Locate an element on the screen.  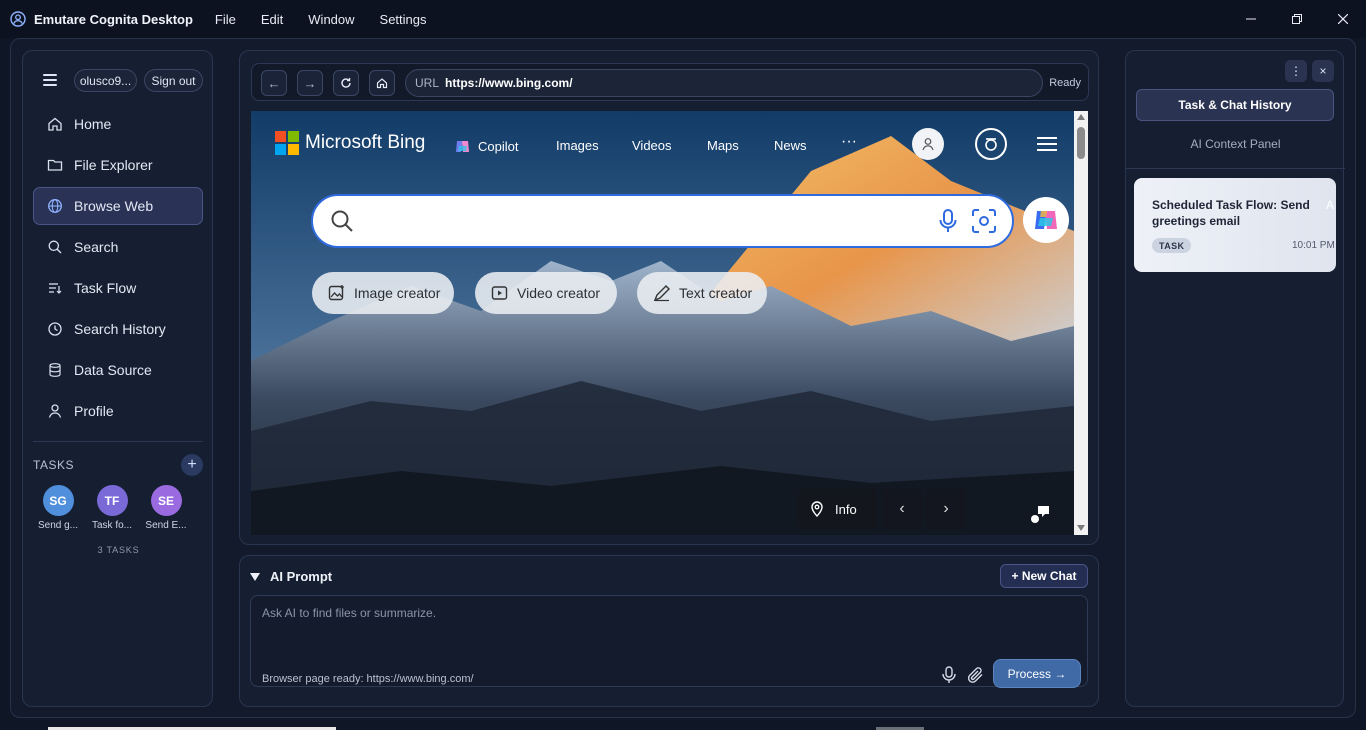
url-value: https://www.bing.com/ is located at coordinates (509, 83).